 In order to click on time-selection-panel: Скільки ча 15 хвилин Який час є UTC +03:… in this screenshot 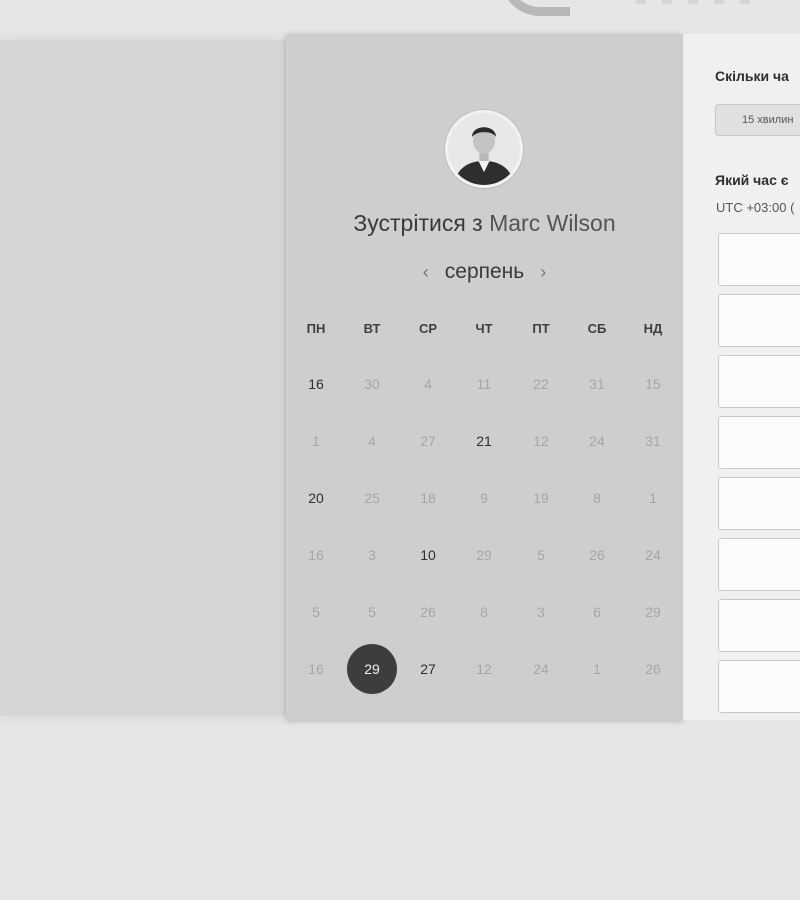, I will do `click(741, 377)`.